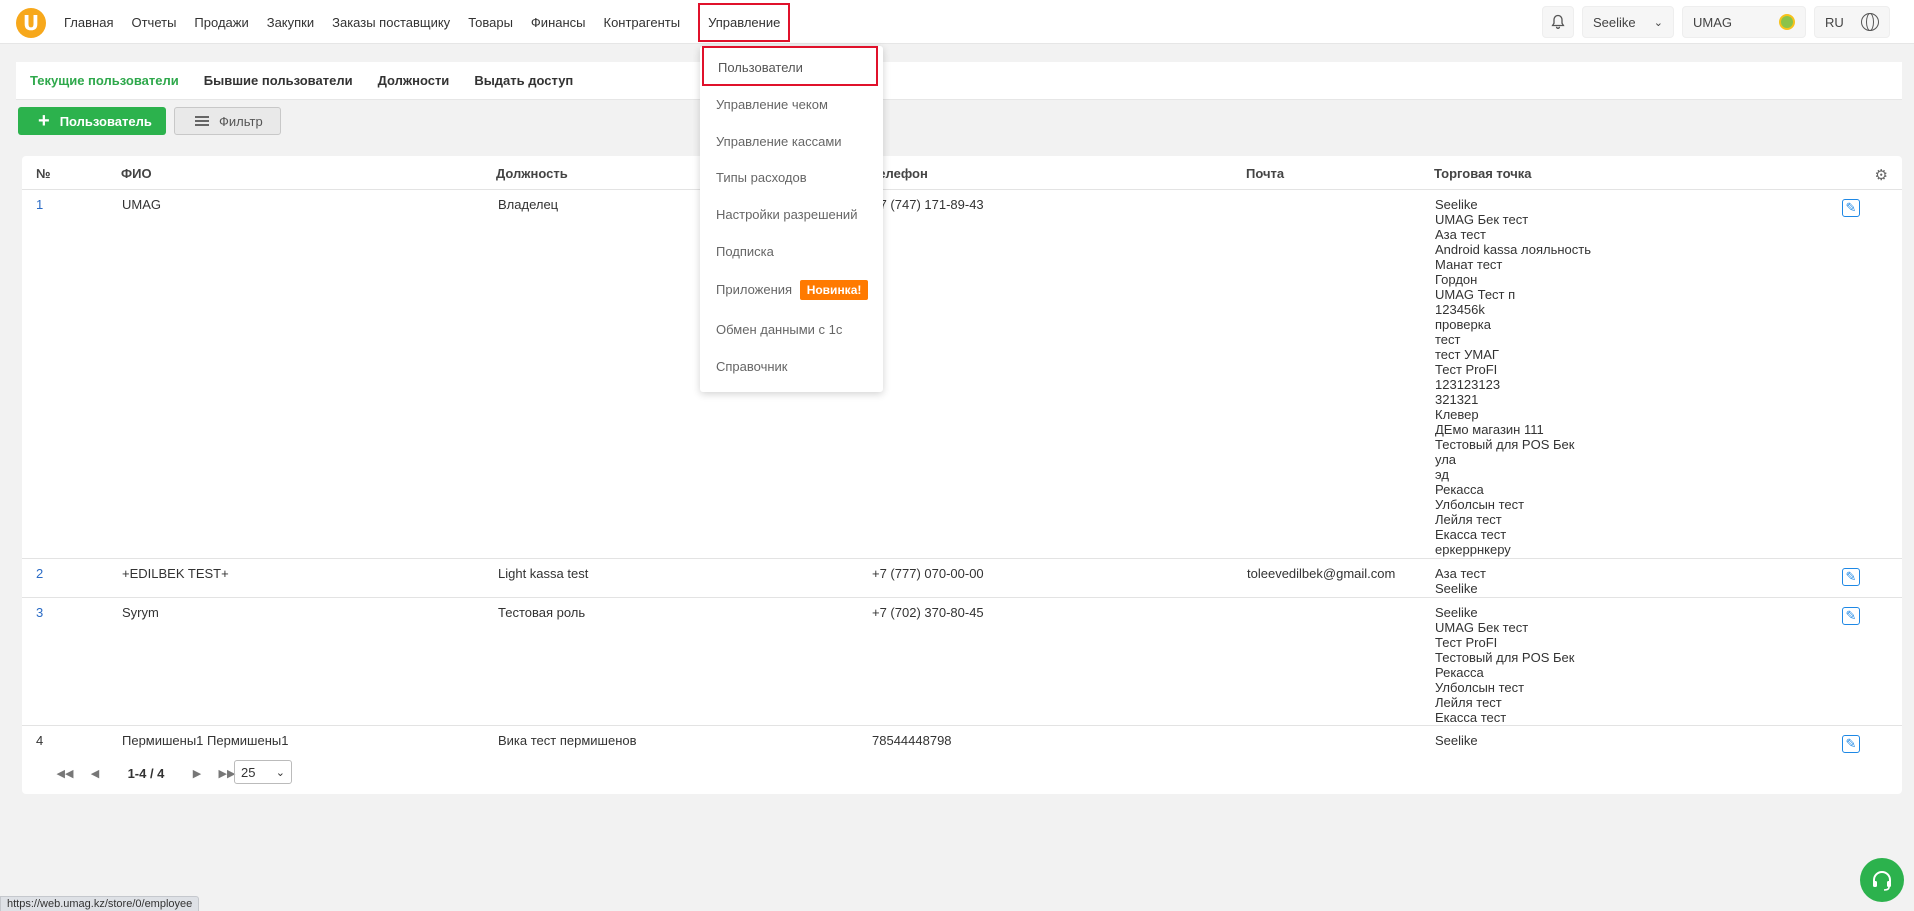  Describe the element at coordinates (1460, 309) in the screenshot. I see `store-item: 123456k` at that location.